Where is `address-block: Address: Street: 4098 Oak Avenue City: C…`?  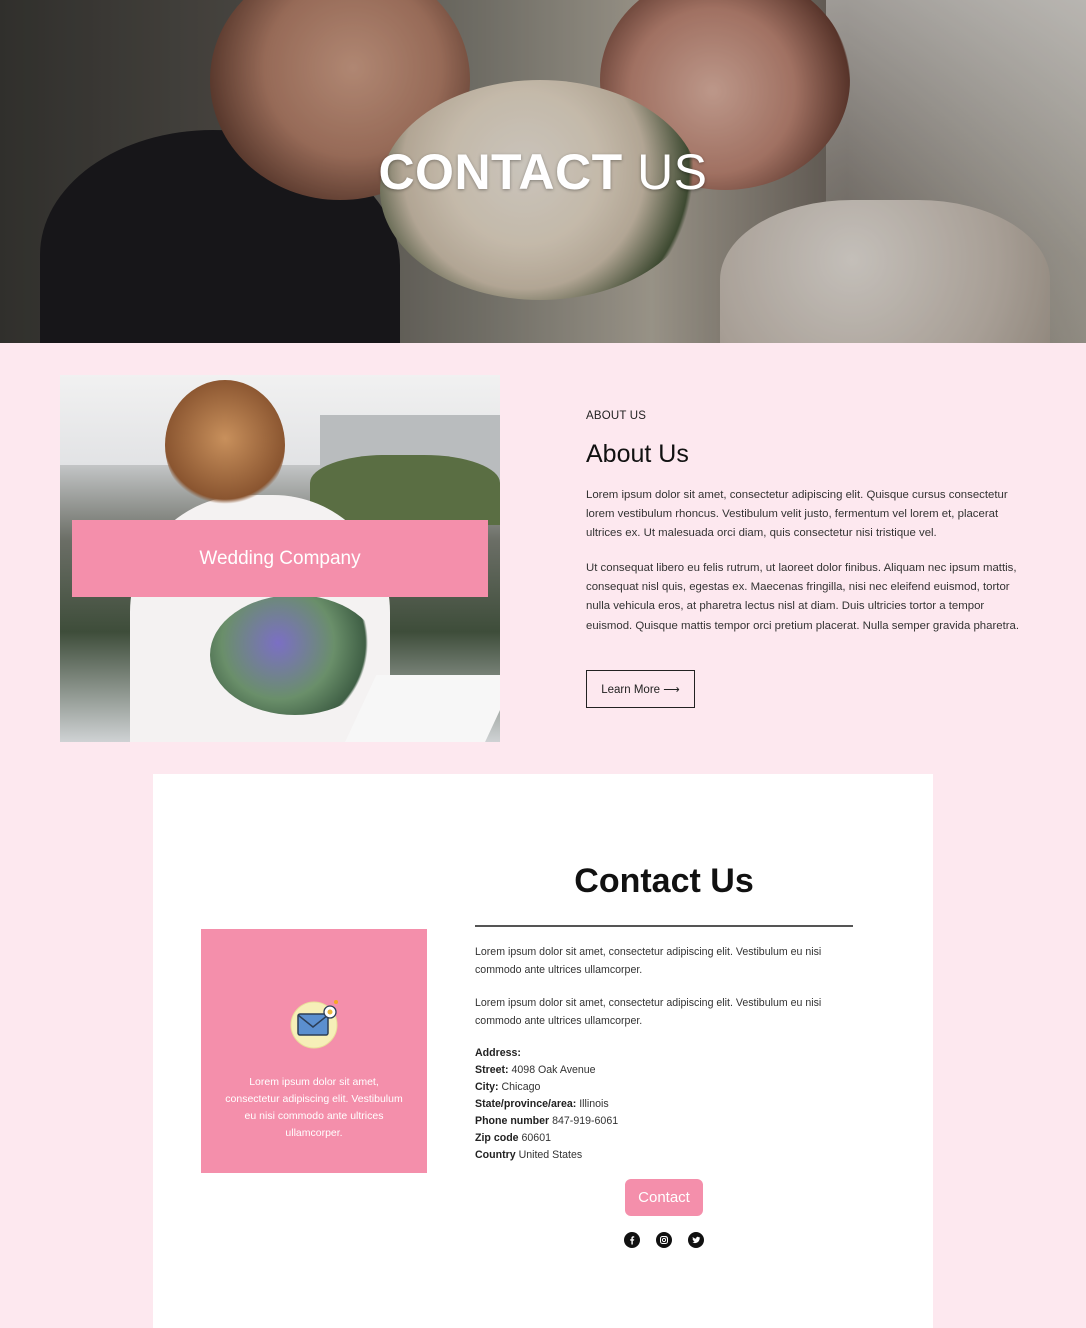 address-block: Address: Street: 4098 Oak Avenue City: C… is located at coordinates (546, 1104).